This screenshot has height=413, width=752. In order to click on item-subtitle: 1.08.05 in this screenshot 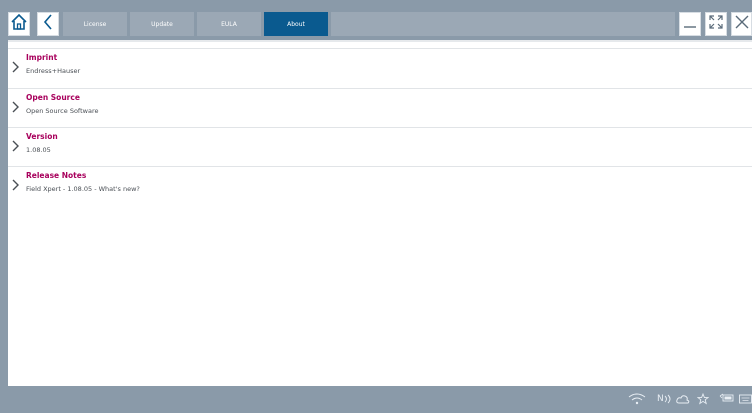, I will do `click(38, 150)`.